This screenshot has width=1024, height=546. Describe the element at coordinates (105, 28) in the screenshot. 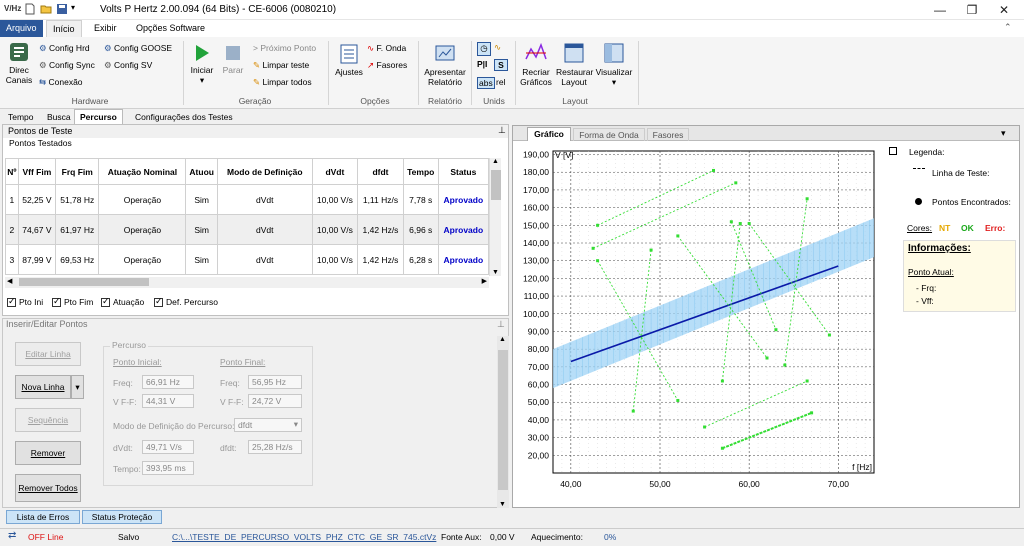

I see `menu-exibir: Exibir` at that location.